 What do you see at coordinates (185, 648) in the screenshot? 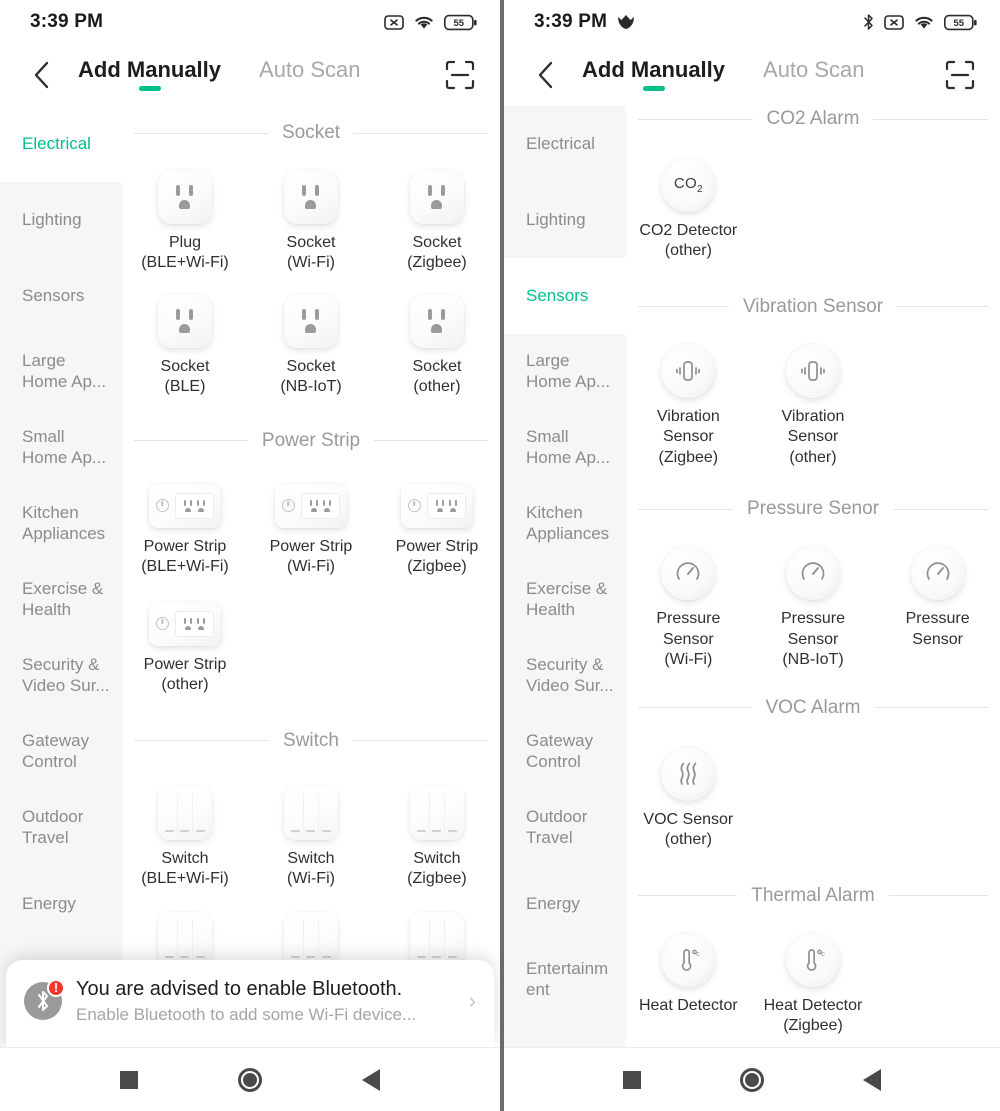
I see `device-item: Power Strip (other)` at bounding box center [185, 648].